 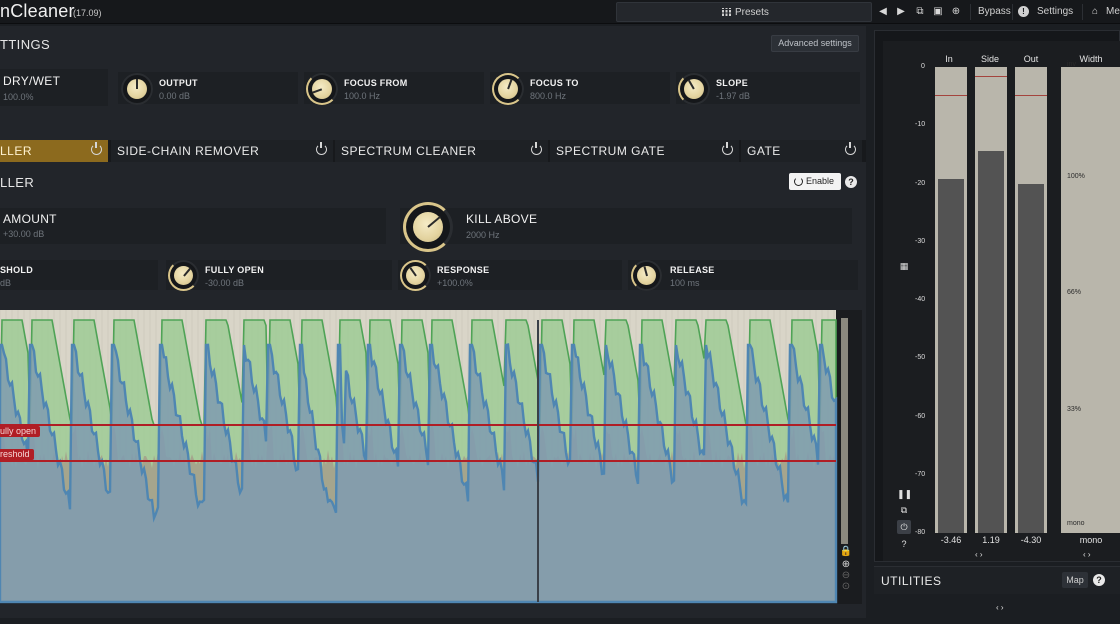 I want to click on slope-knob, so click(x=694, y=89).